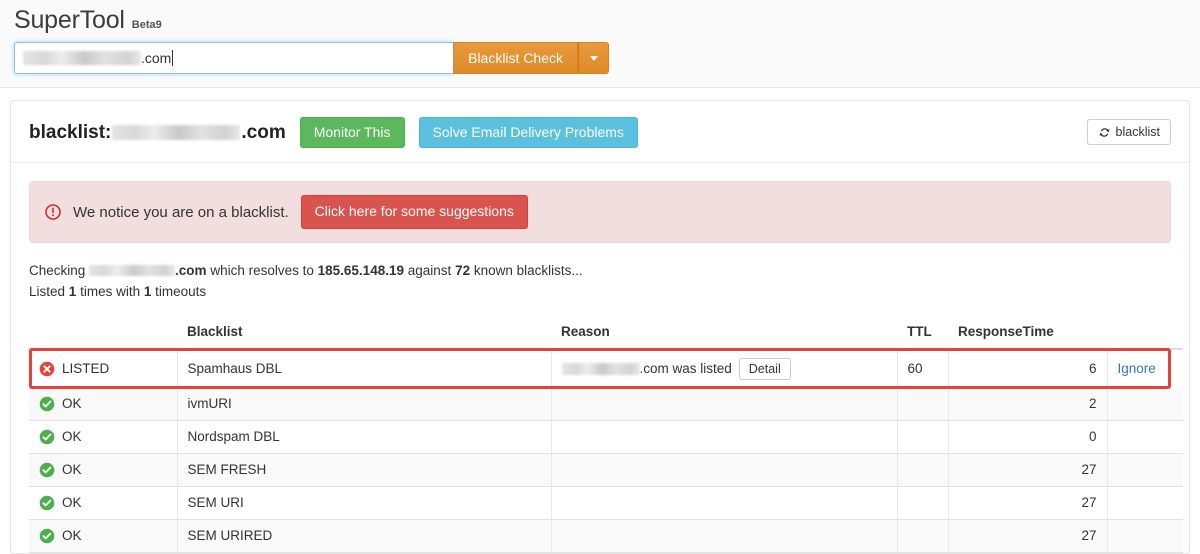 This screenshot has width=1200, height=554. I want to click on cell-blacklist: ivmURI, so click(364, 404).